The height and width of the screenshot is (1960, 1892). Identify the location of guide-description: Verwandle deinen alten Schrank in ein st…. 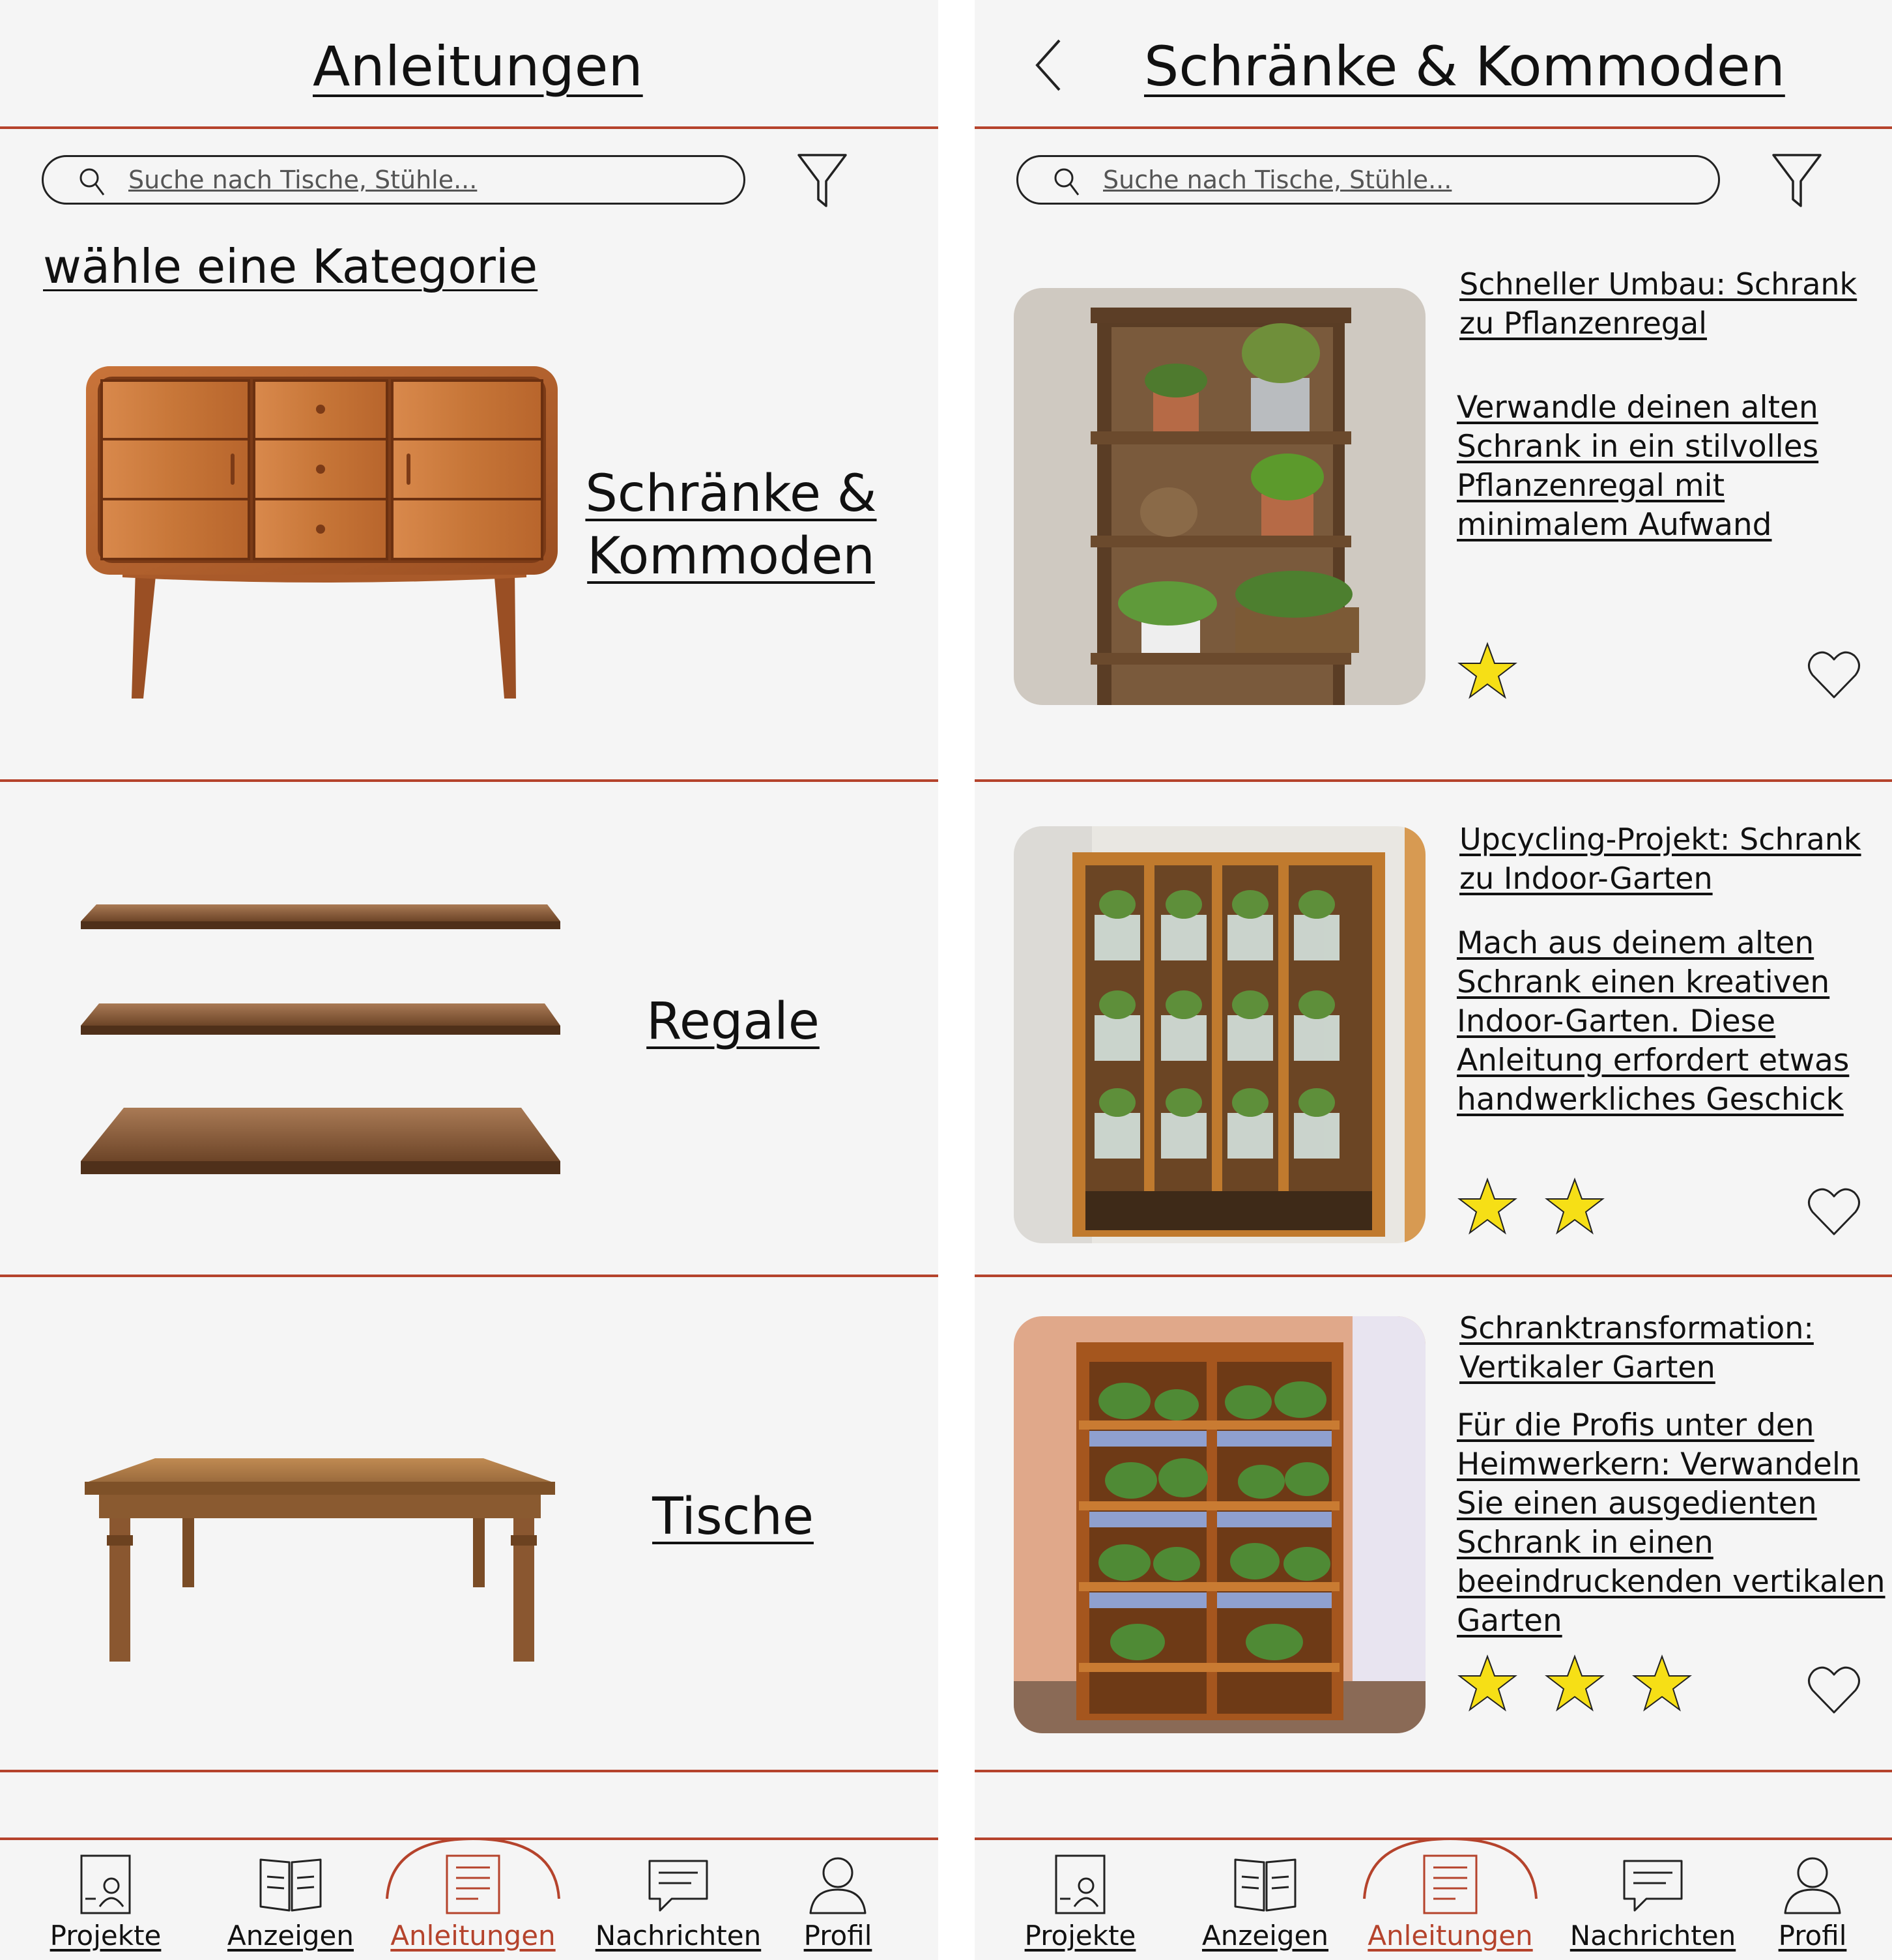
(1638, 466).